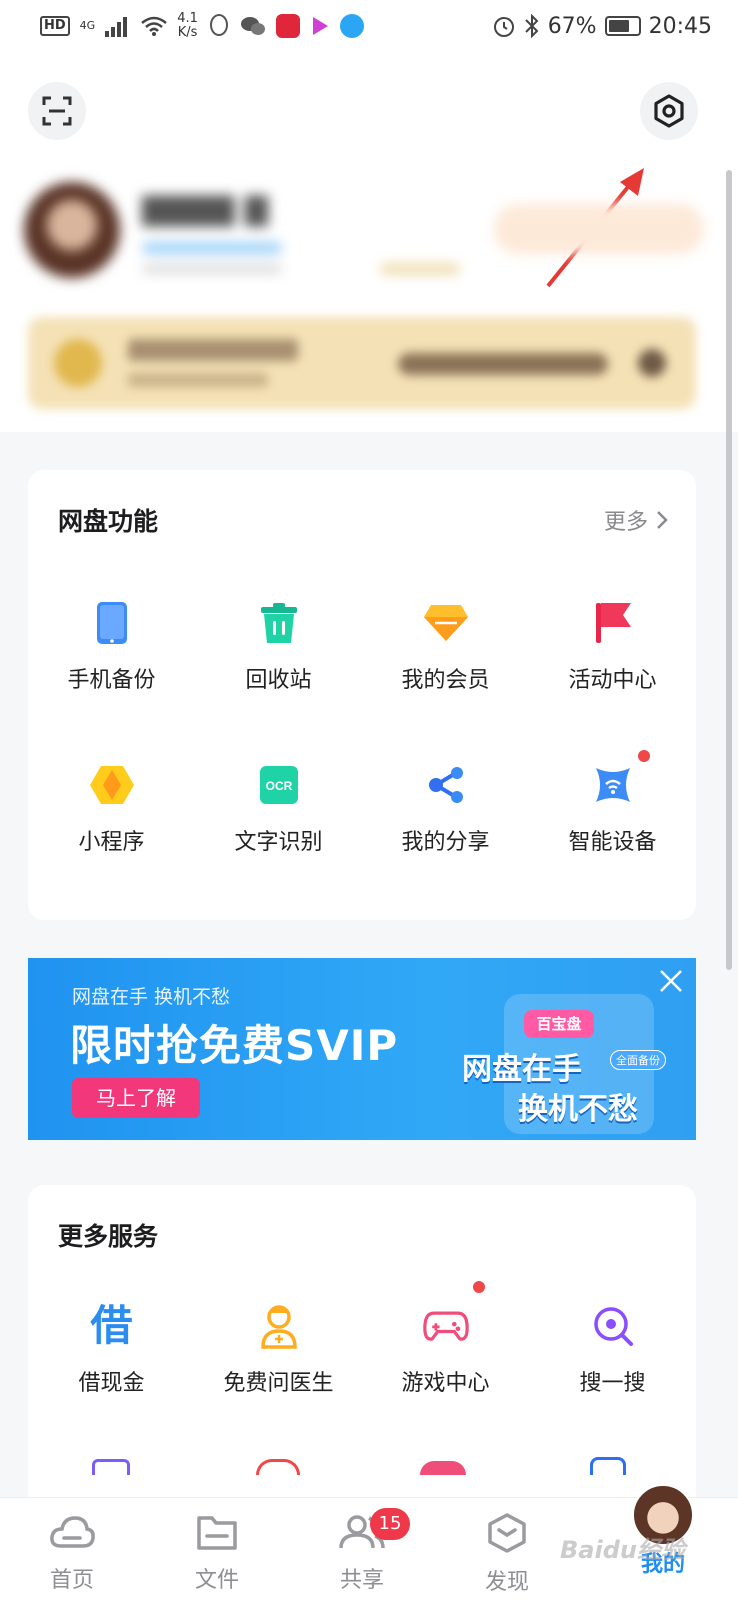 The width and height of the screenshot is (738, 1600). Describe the element at coordinates (369, 26) in the screenshot. I see `status-bar: HD 4G 4.1 K/s 67% 20:45` at that location.